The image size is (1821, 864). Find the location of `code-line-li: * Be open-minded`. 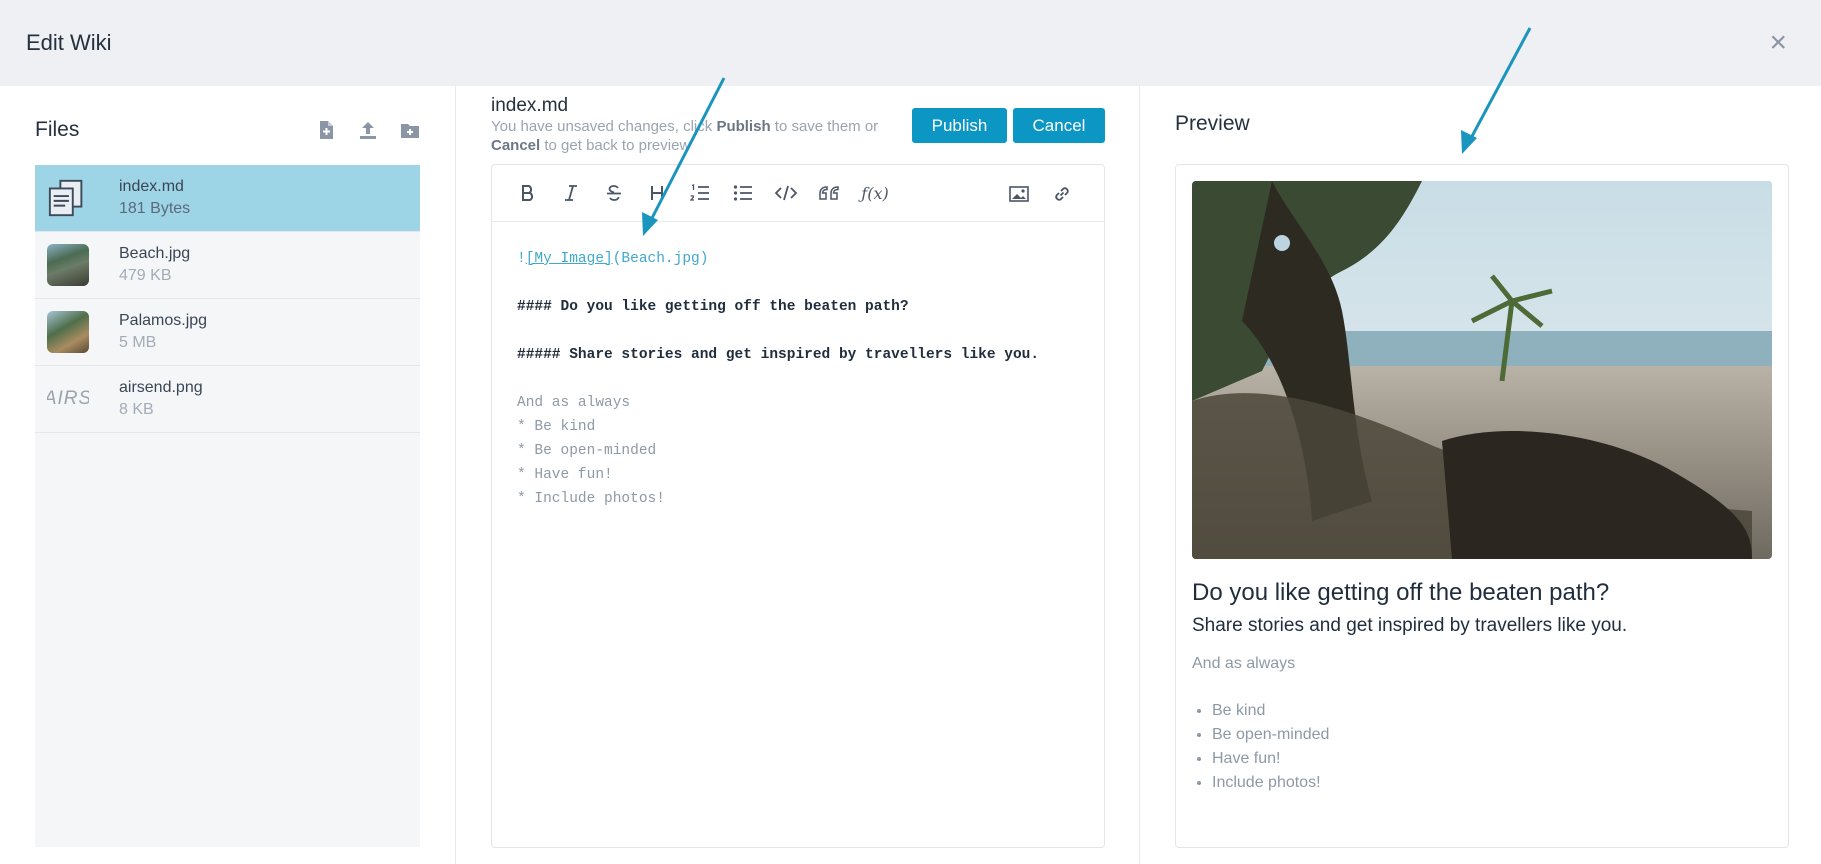

code-line-li: * Be open-minded is located at coordinates (587, 451).